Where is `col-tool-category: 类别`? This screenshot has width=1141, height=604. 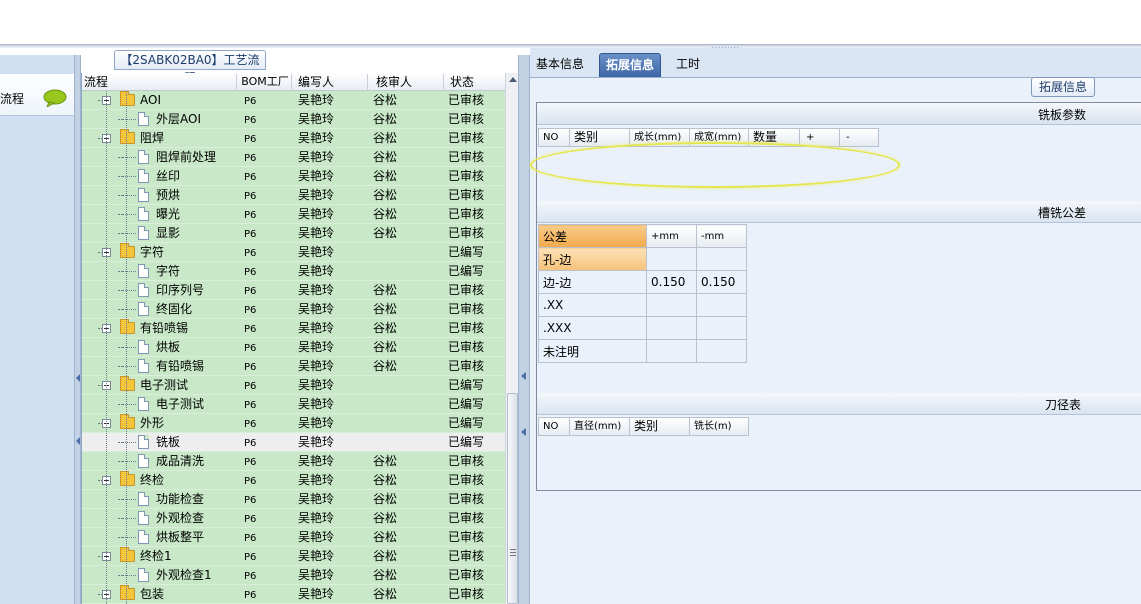 col-tool-category: 类别 is located at coordinates (660, 426).